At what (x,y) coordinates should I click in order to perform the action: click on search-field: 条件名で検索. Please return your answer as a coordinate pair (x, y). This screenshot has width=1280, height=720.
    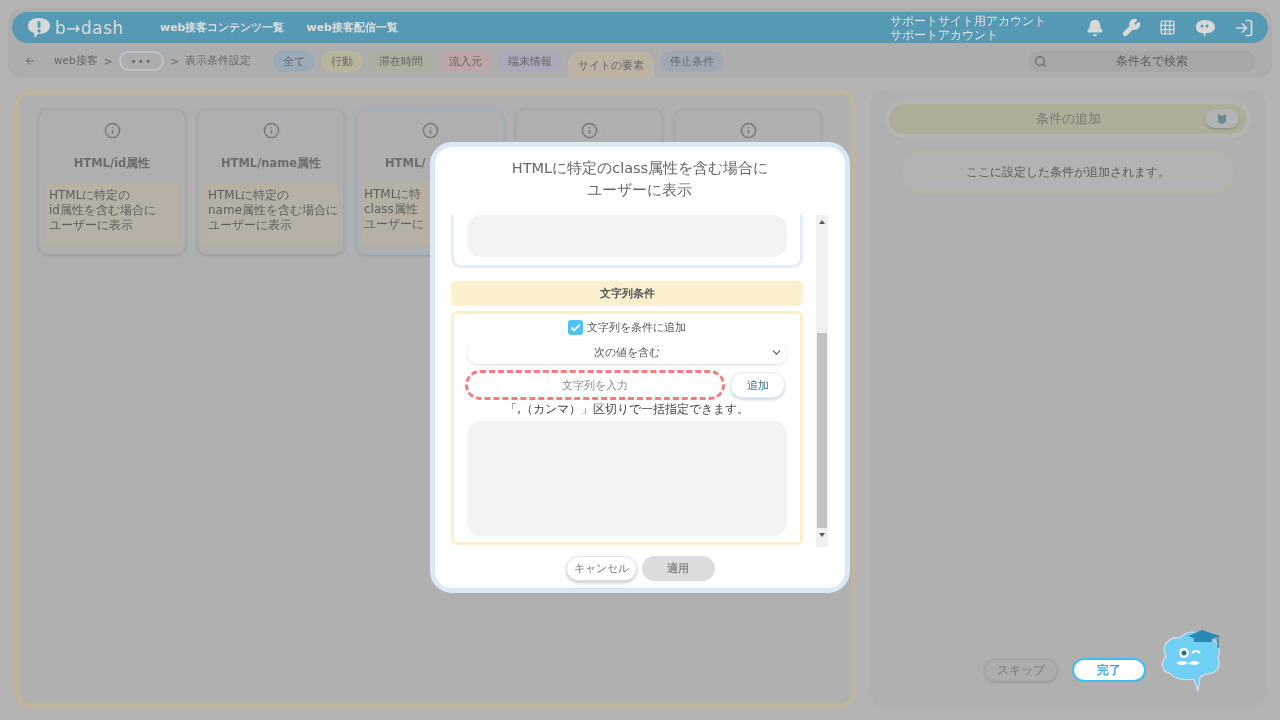
    Looking at the image, I should click on (1142, 61).